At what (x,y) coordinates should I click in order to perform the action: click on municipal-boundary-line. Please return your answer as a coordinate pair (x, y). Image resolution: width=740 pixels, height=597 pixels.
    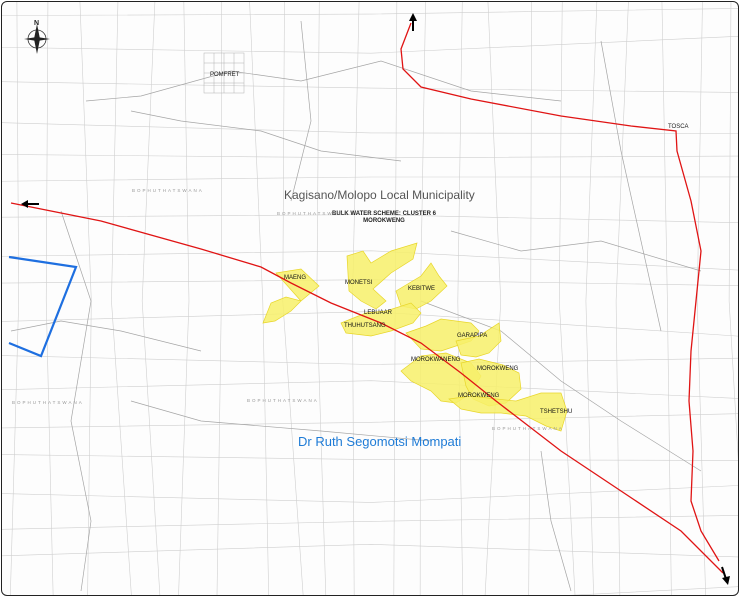
    Looking at the image, I should click on (43, 306).